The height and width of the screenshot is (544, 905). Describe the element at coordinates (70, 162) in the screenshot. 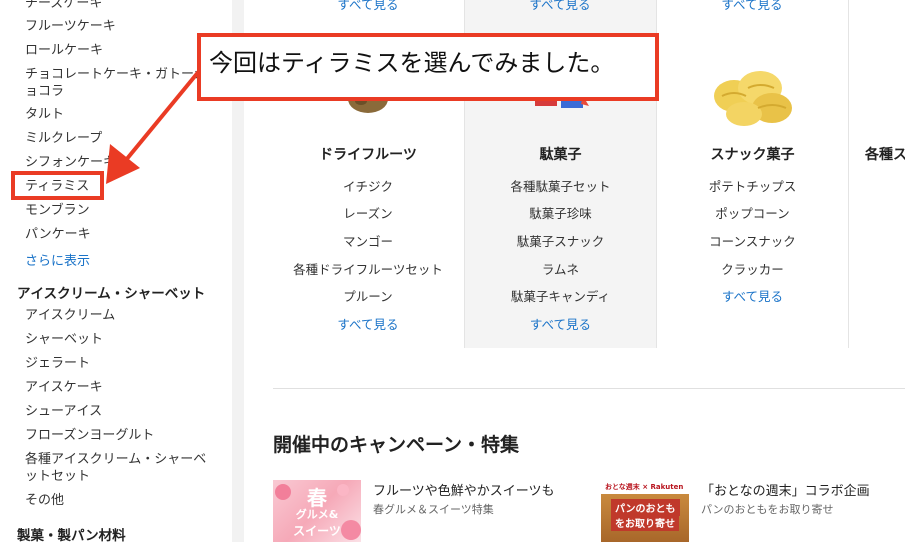

I see `sidebar-item-chiffon-cake: シフォンケーキ` at that location.